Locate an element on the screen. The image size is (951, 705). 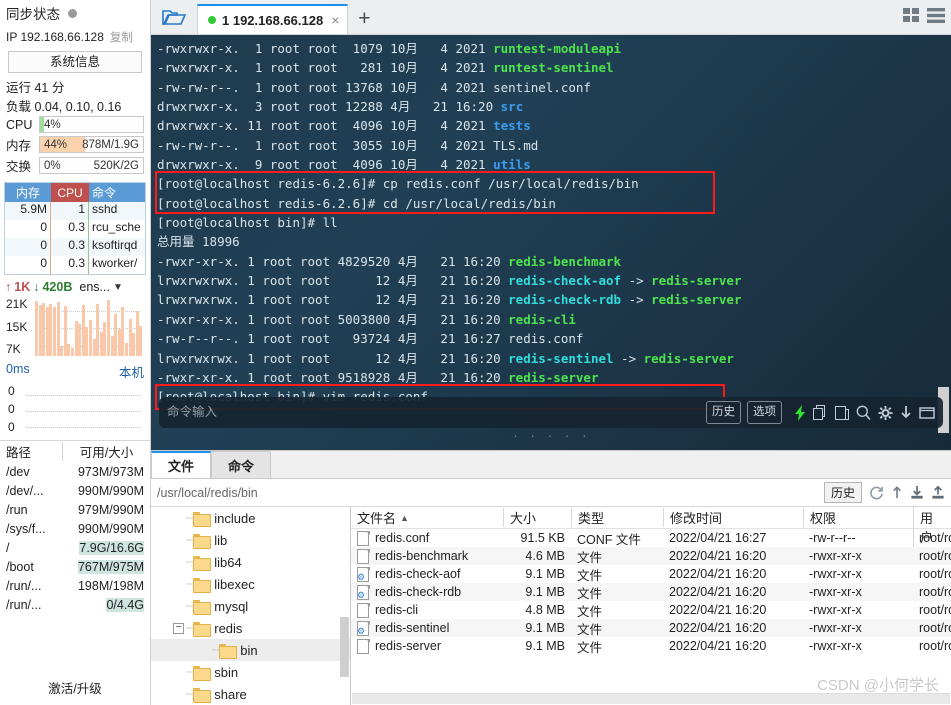
open-folder-icon is located at coordinates (174, 17).